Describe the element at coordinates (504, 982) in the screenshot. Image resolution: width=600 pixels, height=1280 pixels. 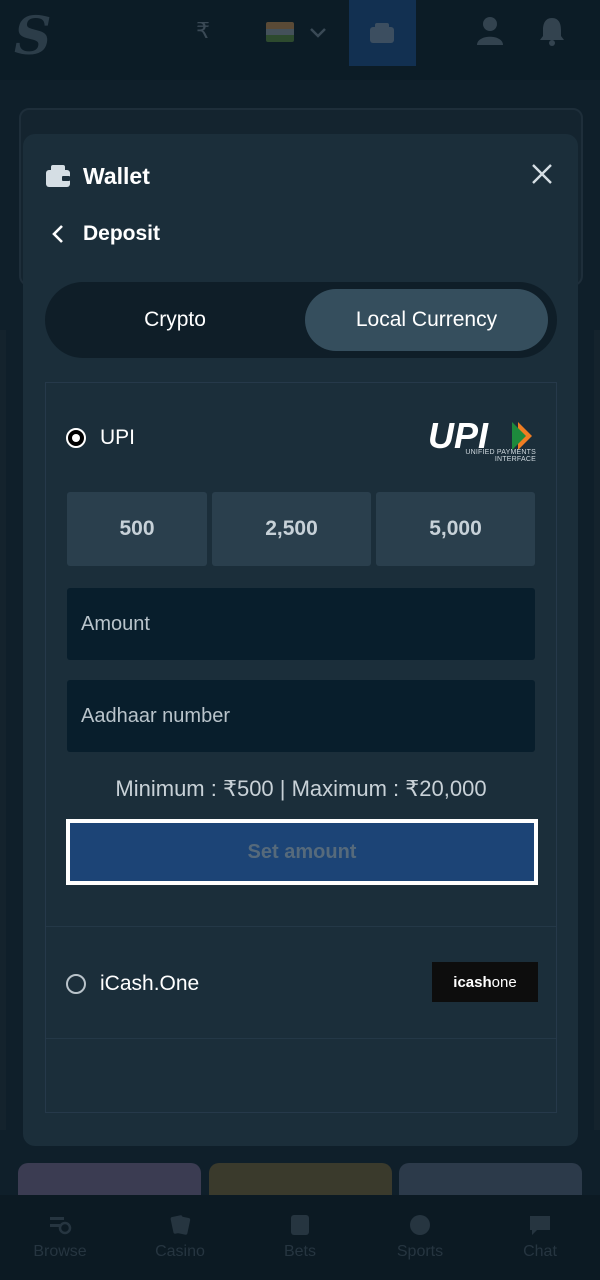
I see `icash-logo-light: one` at that location.